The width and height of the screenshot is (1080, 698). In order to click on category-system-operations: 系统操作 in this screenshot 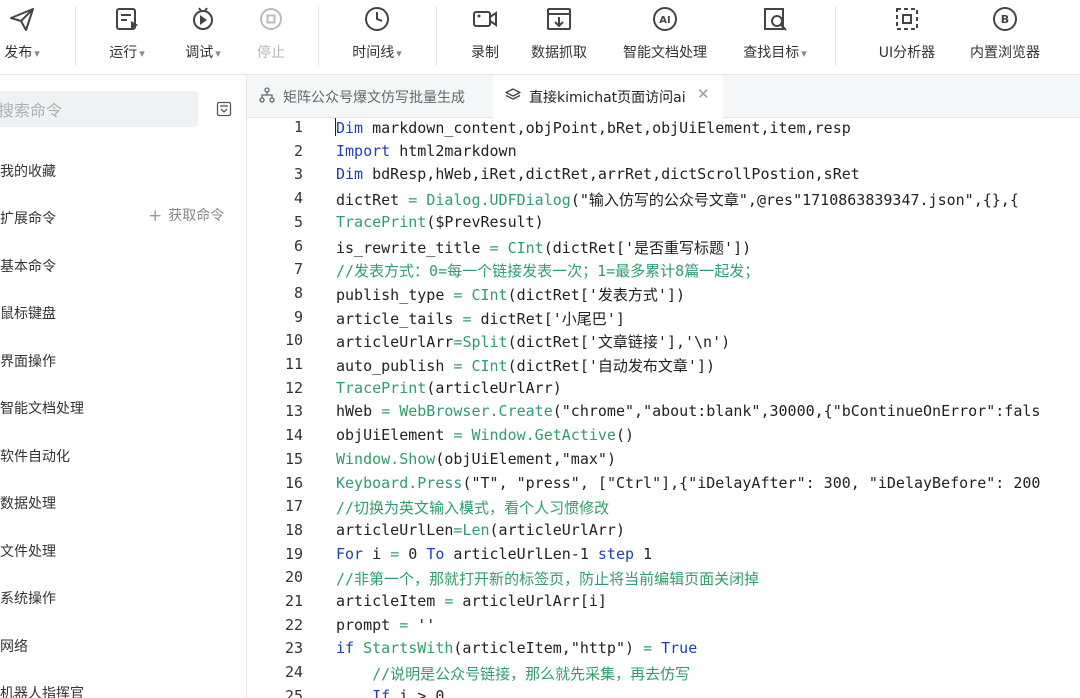, I will do `click(28, 598)`.